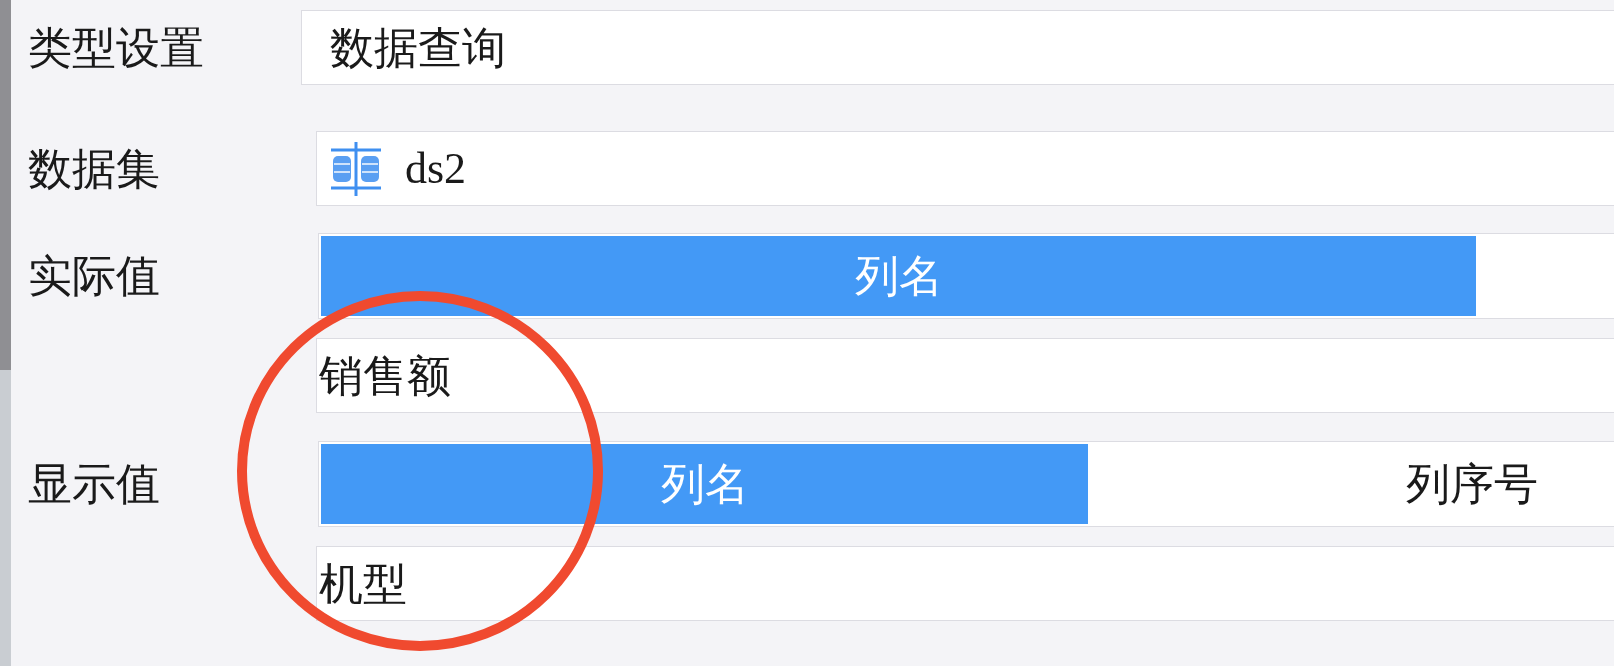 This screenshot has height=666, width=1614. What do you see at coordinates (94, 276) in the screenshot?
I see `field-label: 实际值` at bounding box center [94, 276].